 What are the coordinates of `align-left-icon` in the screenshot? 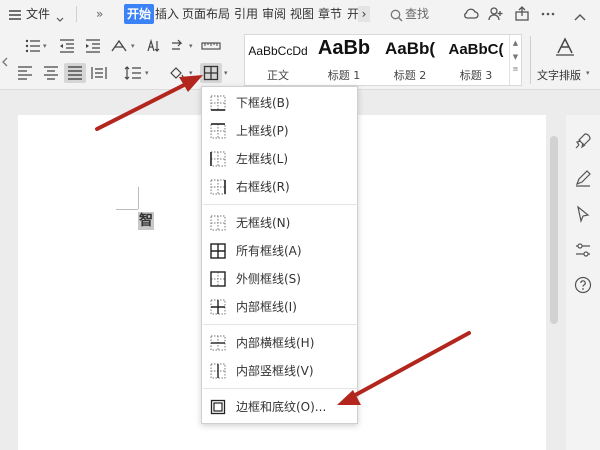 It's located at (25, 73).